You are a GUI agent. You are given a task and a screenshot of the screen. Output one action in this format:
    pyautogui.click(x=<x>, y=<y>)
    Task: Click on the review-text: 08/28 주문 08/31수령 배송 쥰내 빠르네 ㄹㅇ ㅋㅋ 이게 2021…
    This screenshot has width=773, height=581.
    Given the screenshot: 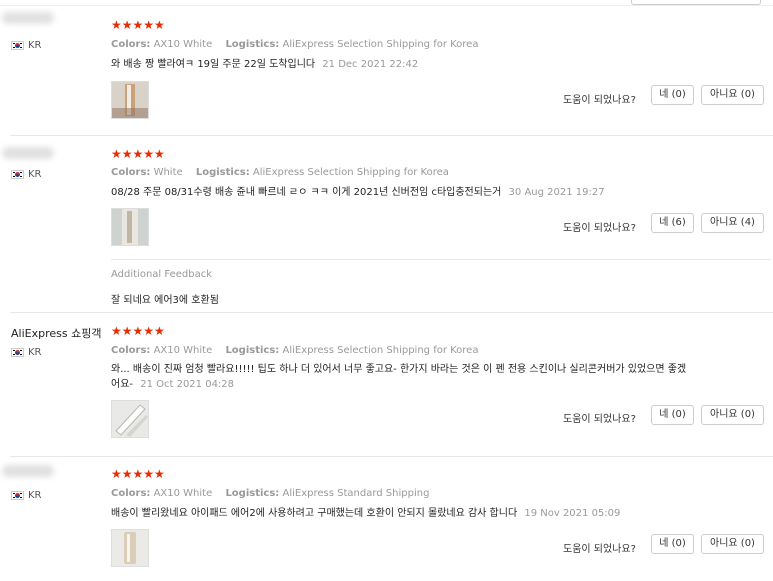 What is the action you would take?
    pyautogui.click(x=306, y=192)
    